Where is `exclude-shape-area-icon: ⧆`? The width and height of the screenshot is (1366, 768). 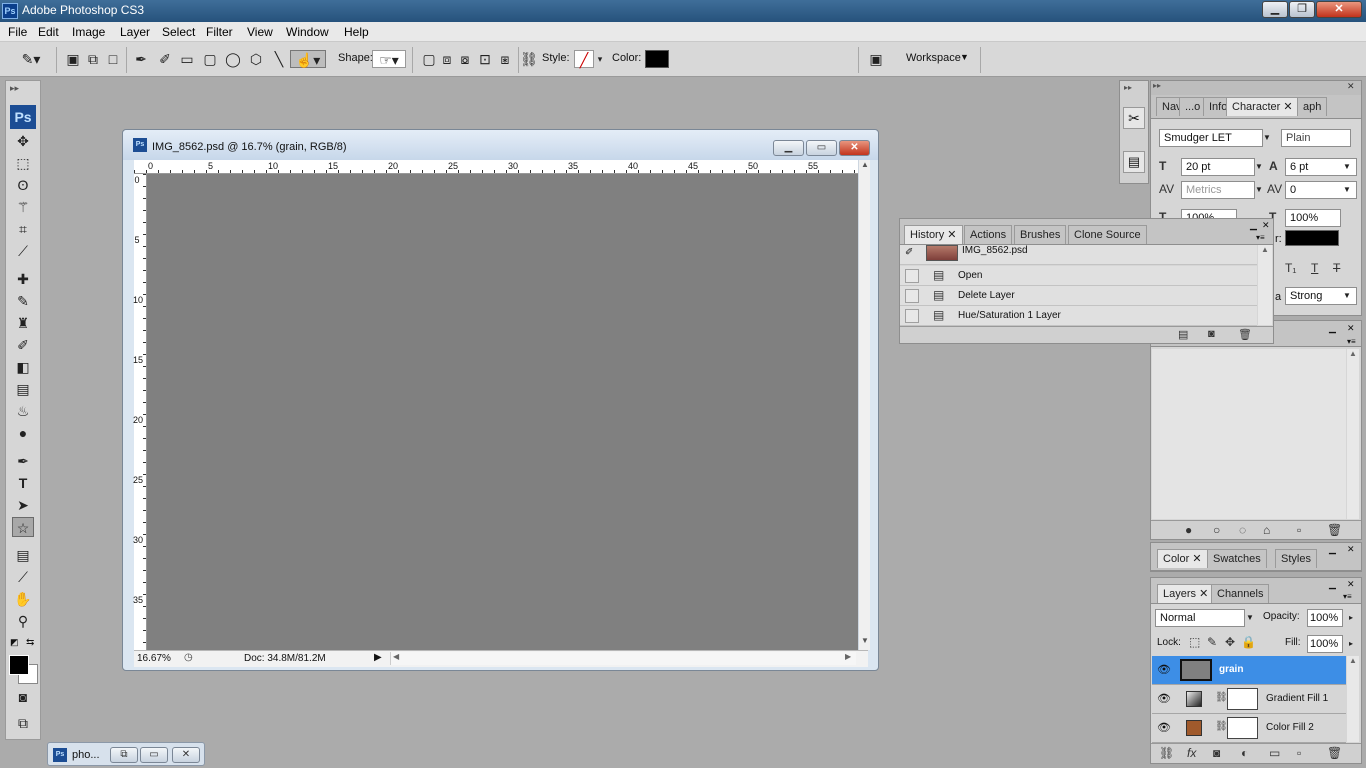 exclude-shape-area-icon: ⧆ is located at coordinates (505, 59).